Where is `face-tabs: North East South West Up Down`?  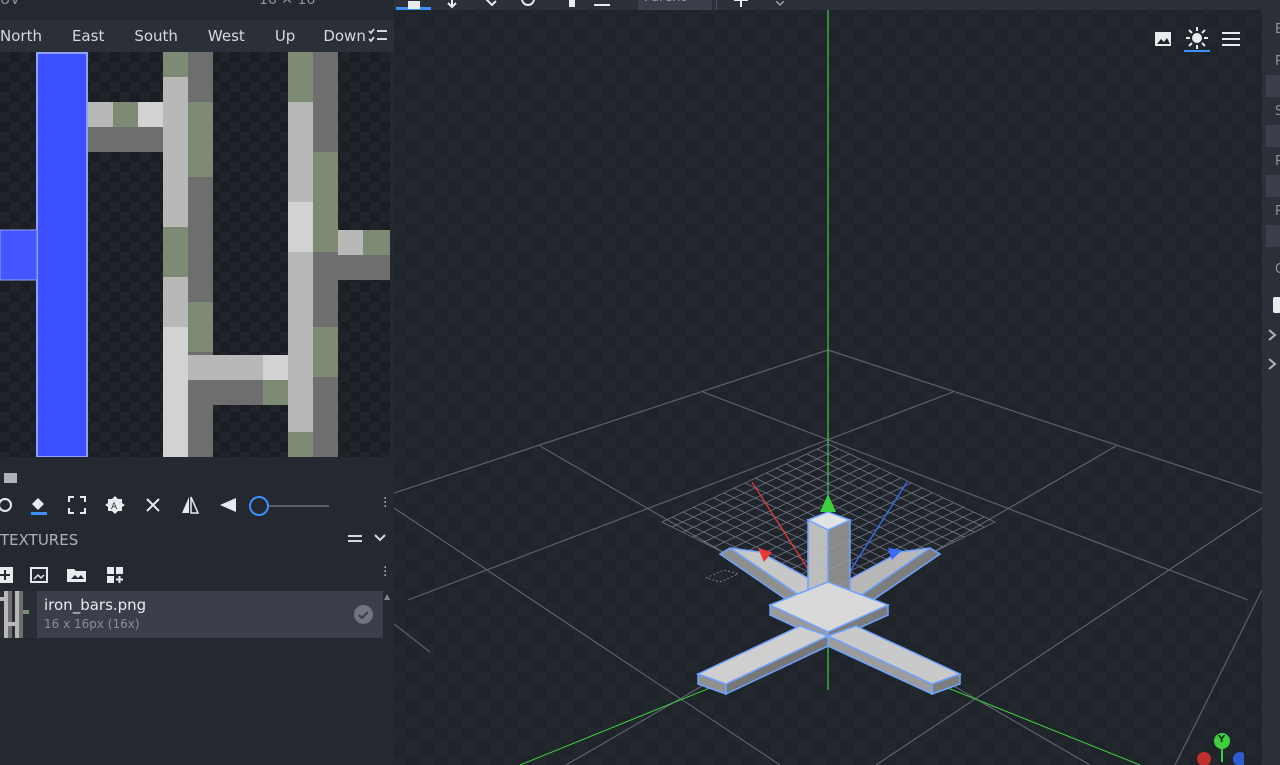
face-tabs: North East South West Up Down is located at coordinates (197, 36).